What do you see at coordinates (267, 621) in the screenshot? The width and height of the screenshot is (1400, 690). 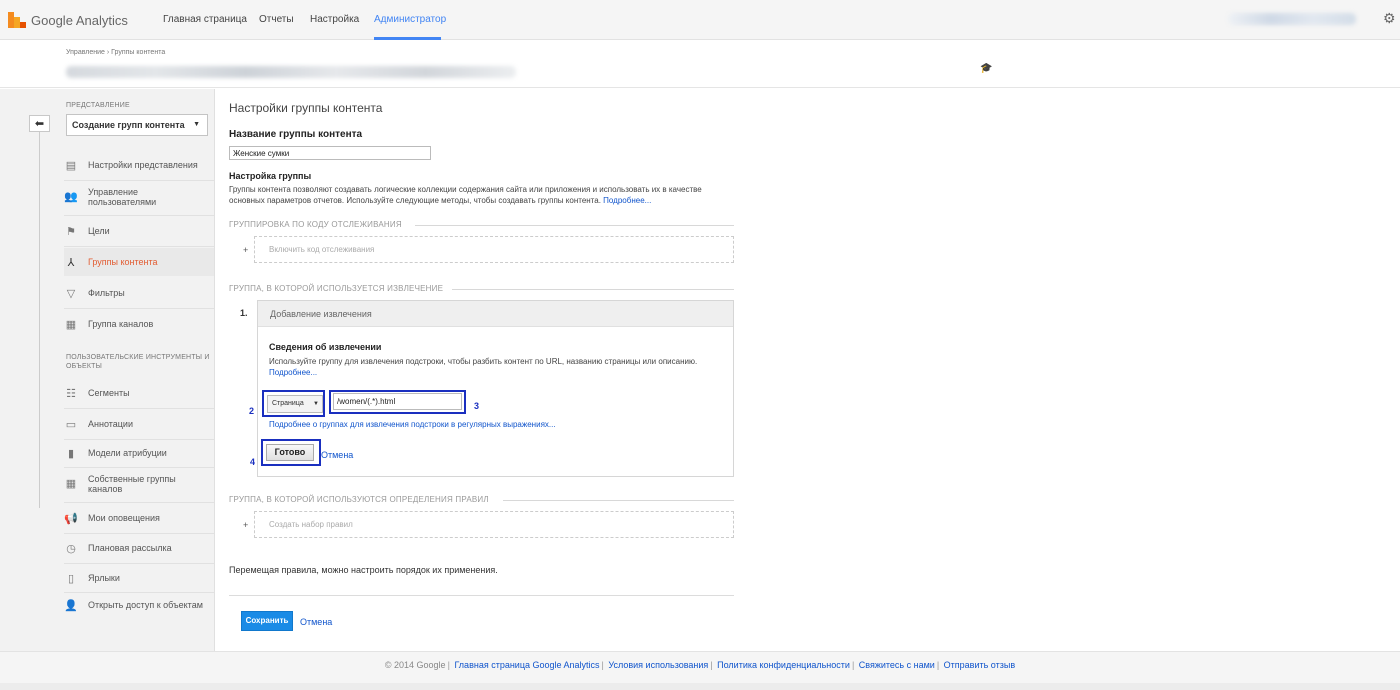 I see `save-button: Сохранить` at bounding box center [267, 621].